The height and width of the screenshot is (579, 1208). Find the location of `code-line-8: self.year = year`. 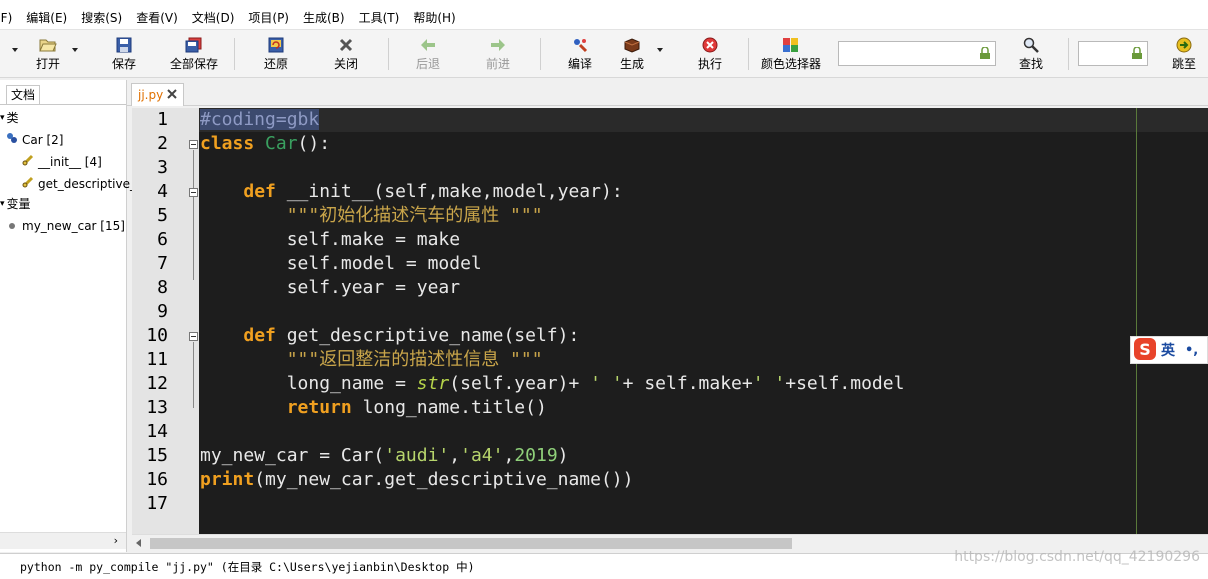

code-line-8: self.year = year is located at coordinates (330, 287).